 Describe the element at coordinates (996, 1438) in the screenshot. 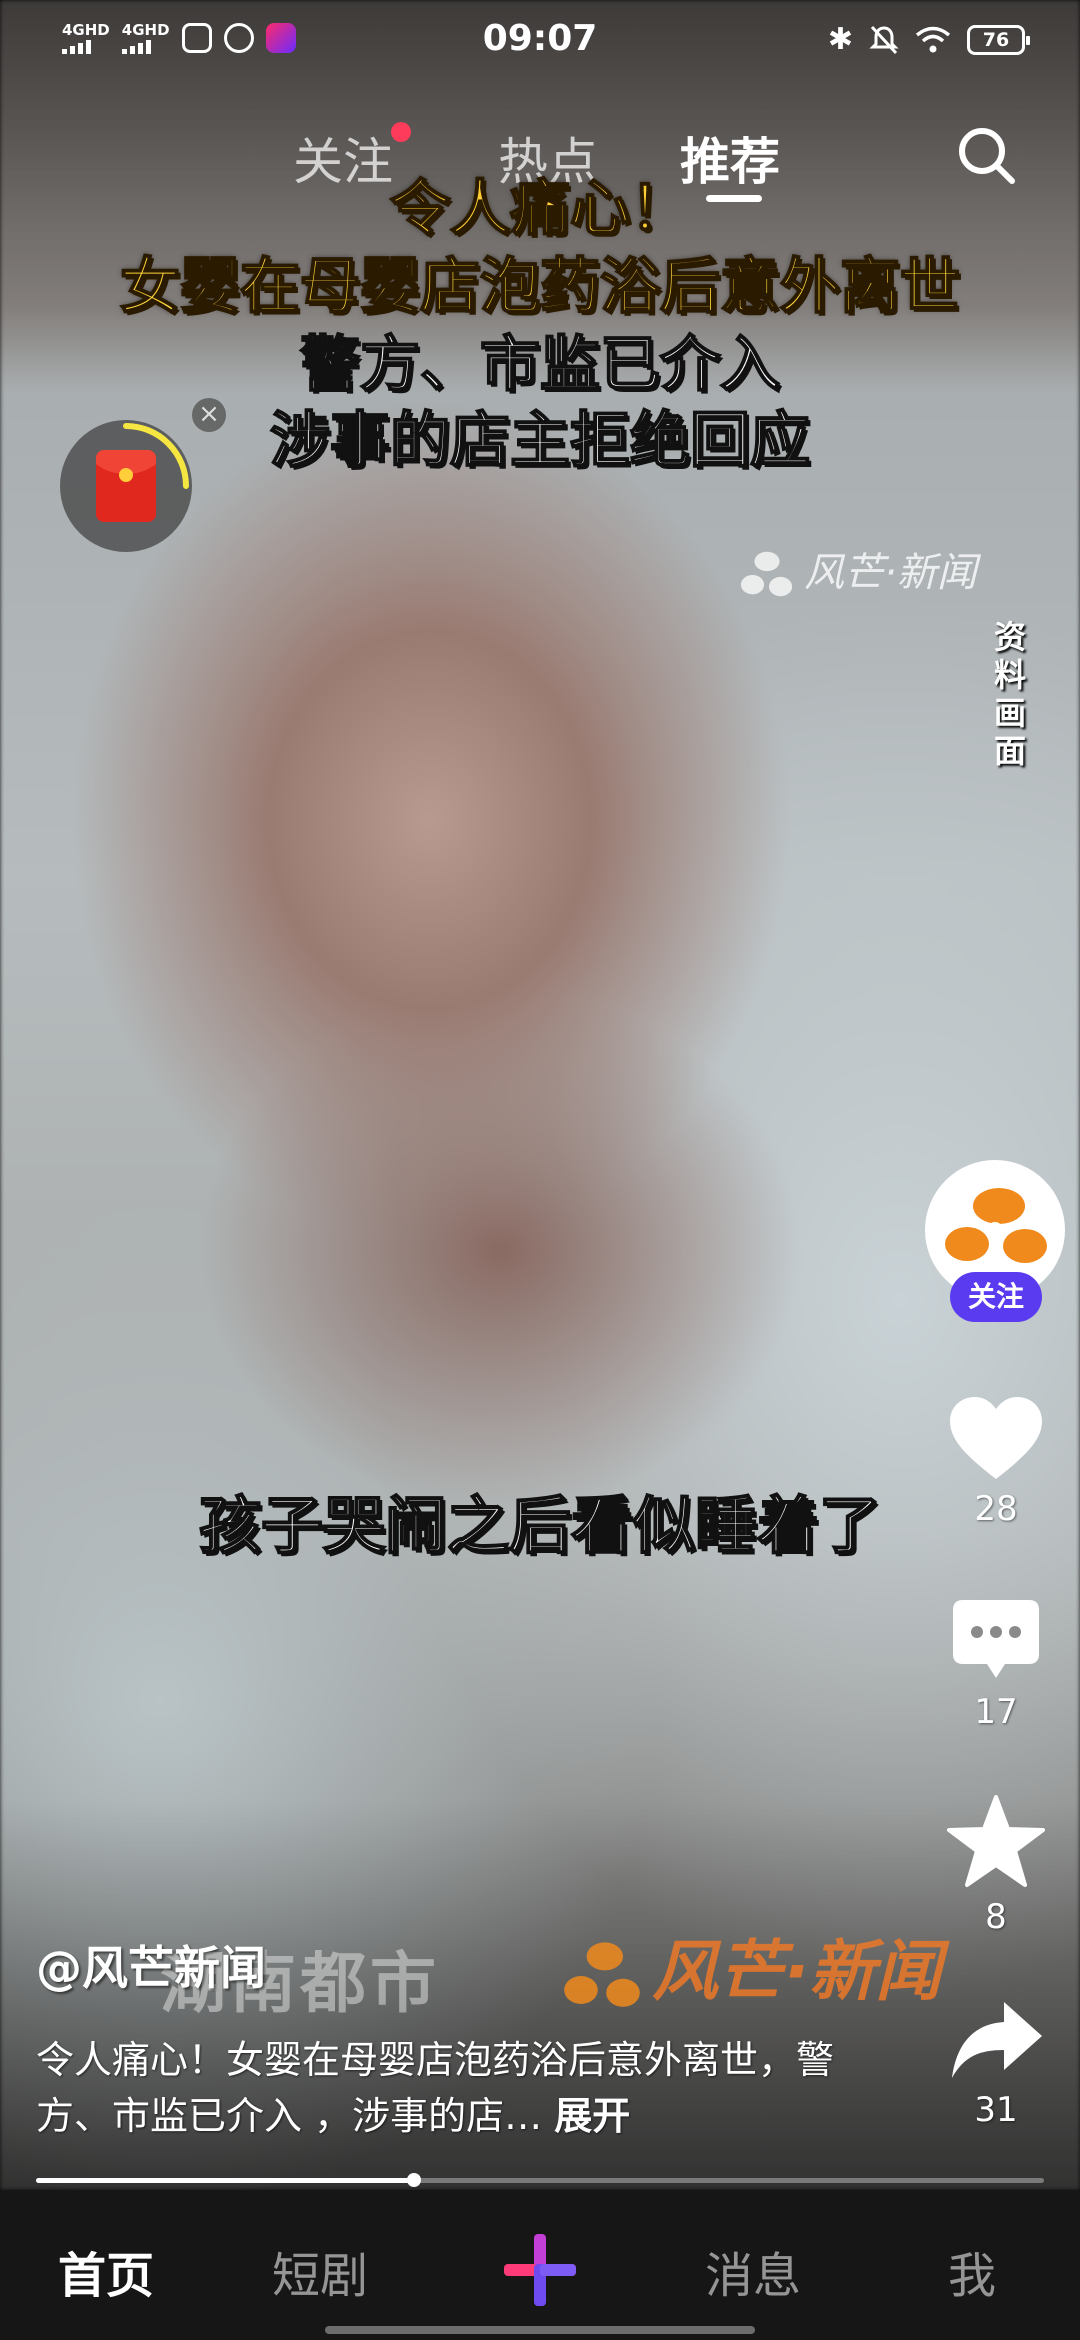

I see `heart-icon` at that location.